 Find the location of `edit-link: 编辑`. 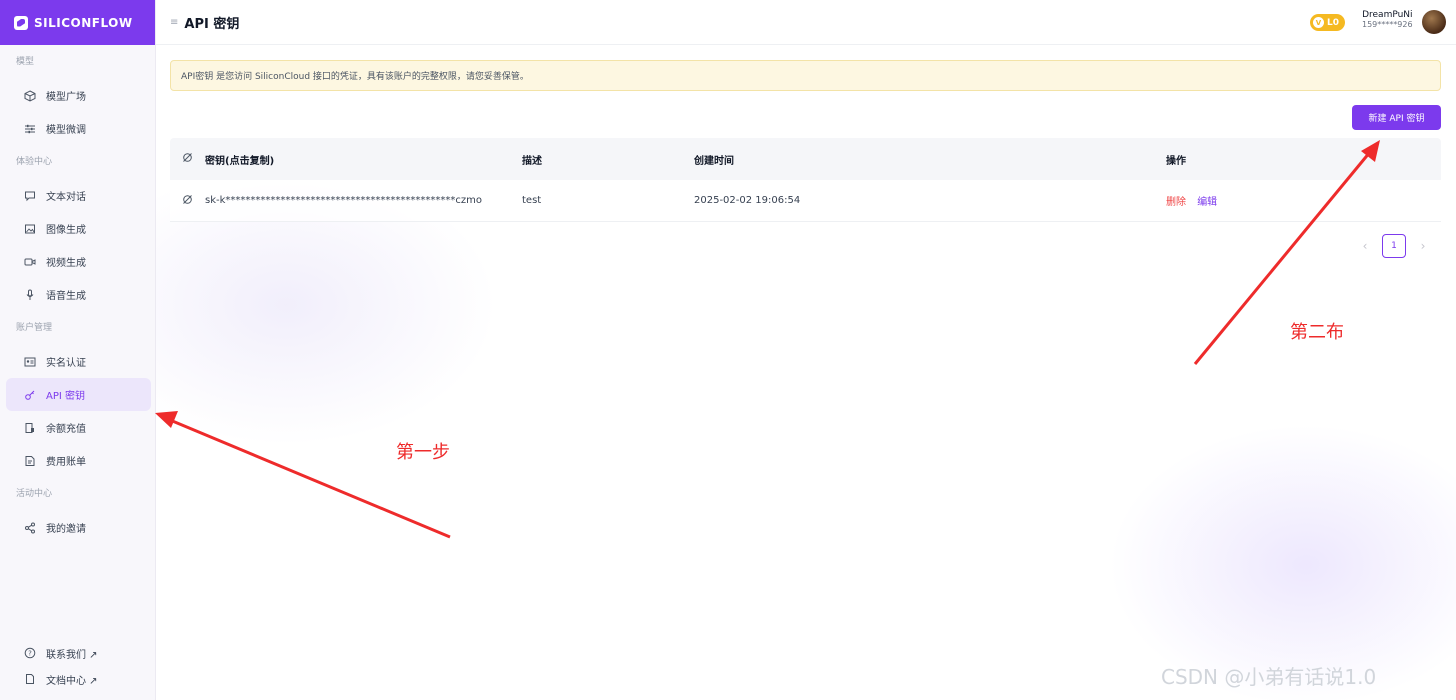

edit-link: 编辑 is located at coordinates (1207, 202).